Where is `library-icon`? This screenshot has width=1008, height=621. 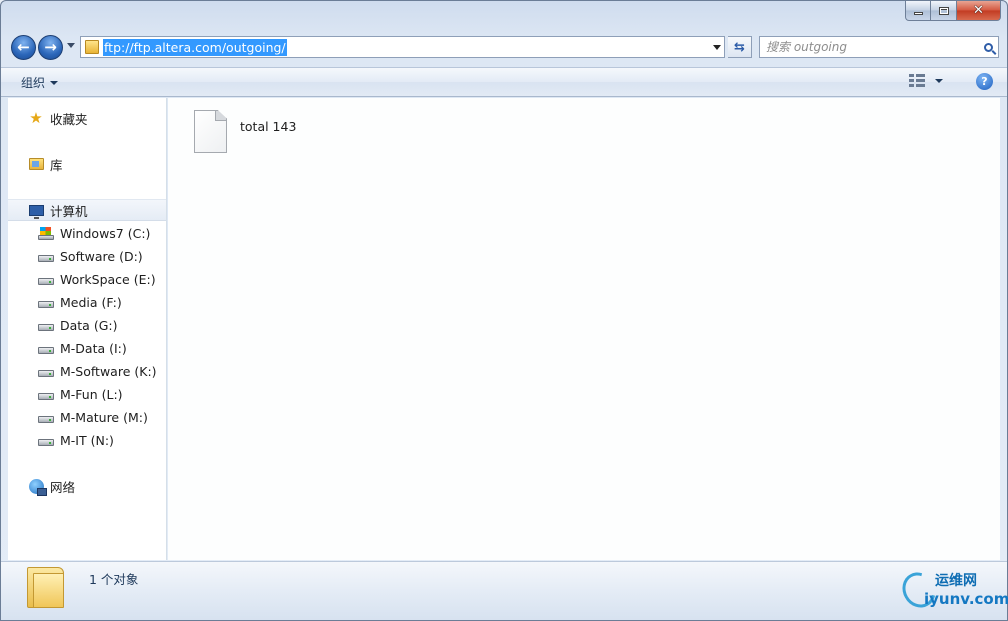 library-icon is located at coordinates (36, 164).